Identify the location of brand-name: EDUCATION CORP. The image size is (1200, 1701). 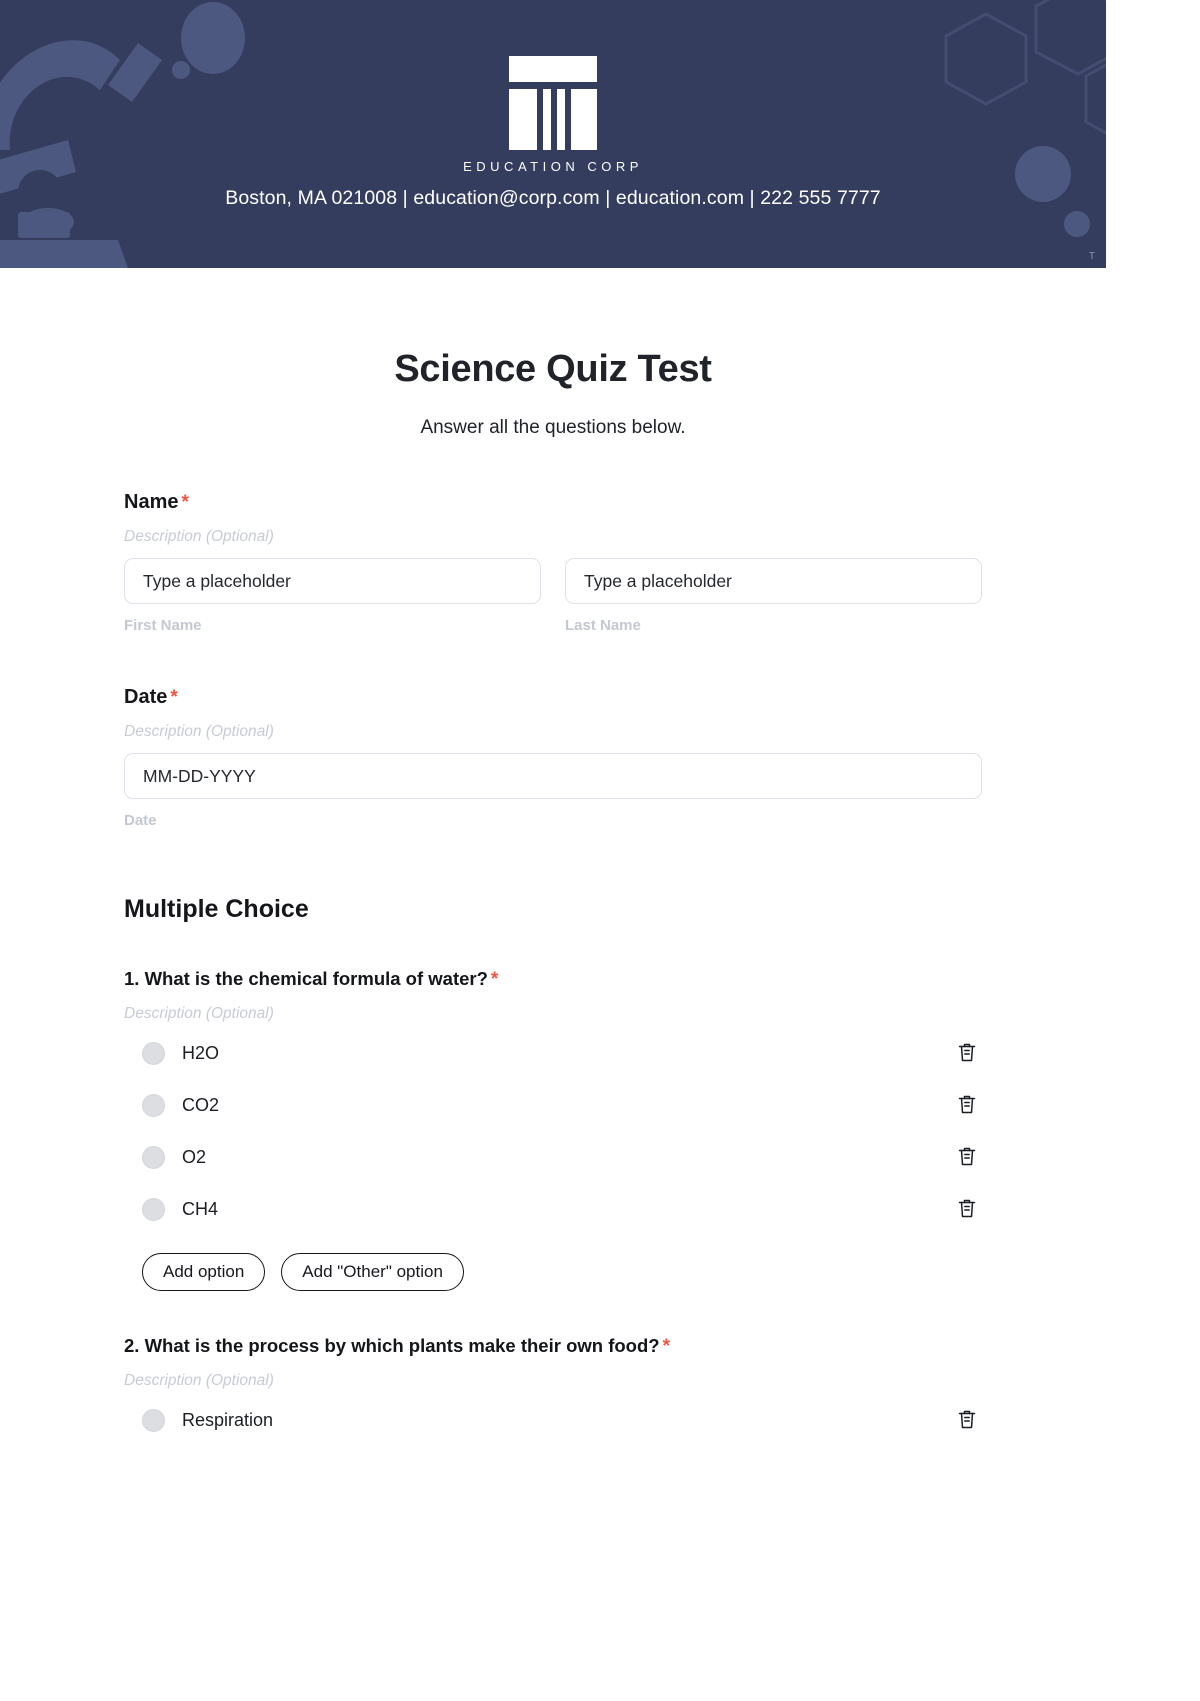
(553, 166).